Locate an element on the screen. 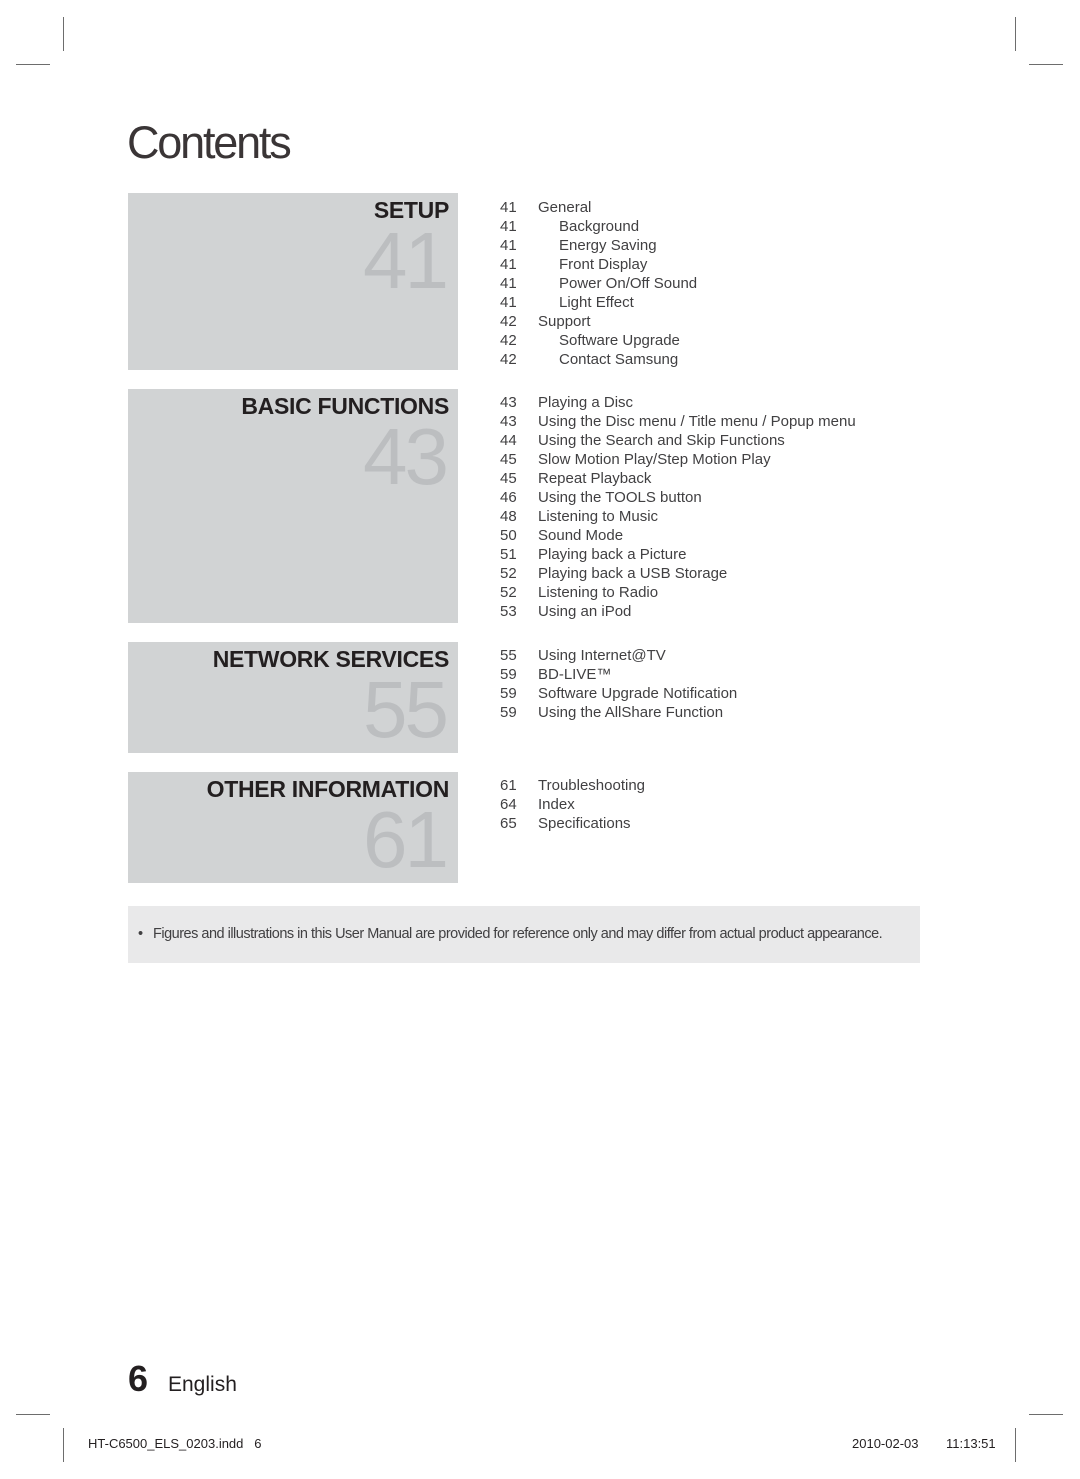 This screenshot has width=1080, height=1479. toc-entry-label: Using the AllShare Function is located at coordinates (631, 712).